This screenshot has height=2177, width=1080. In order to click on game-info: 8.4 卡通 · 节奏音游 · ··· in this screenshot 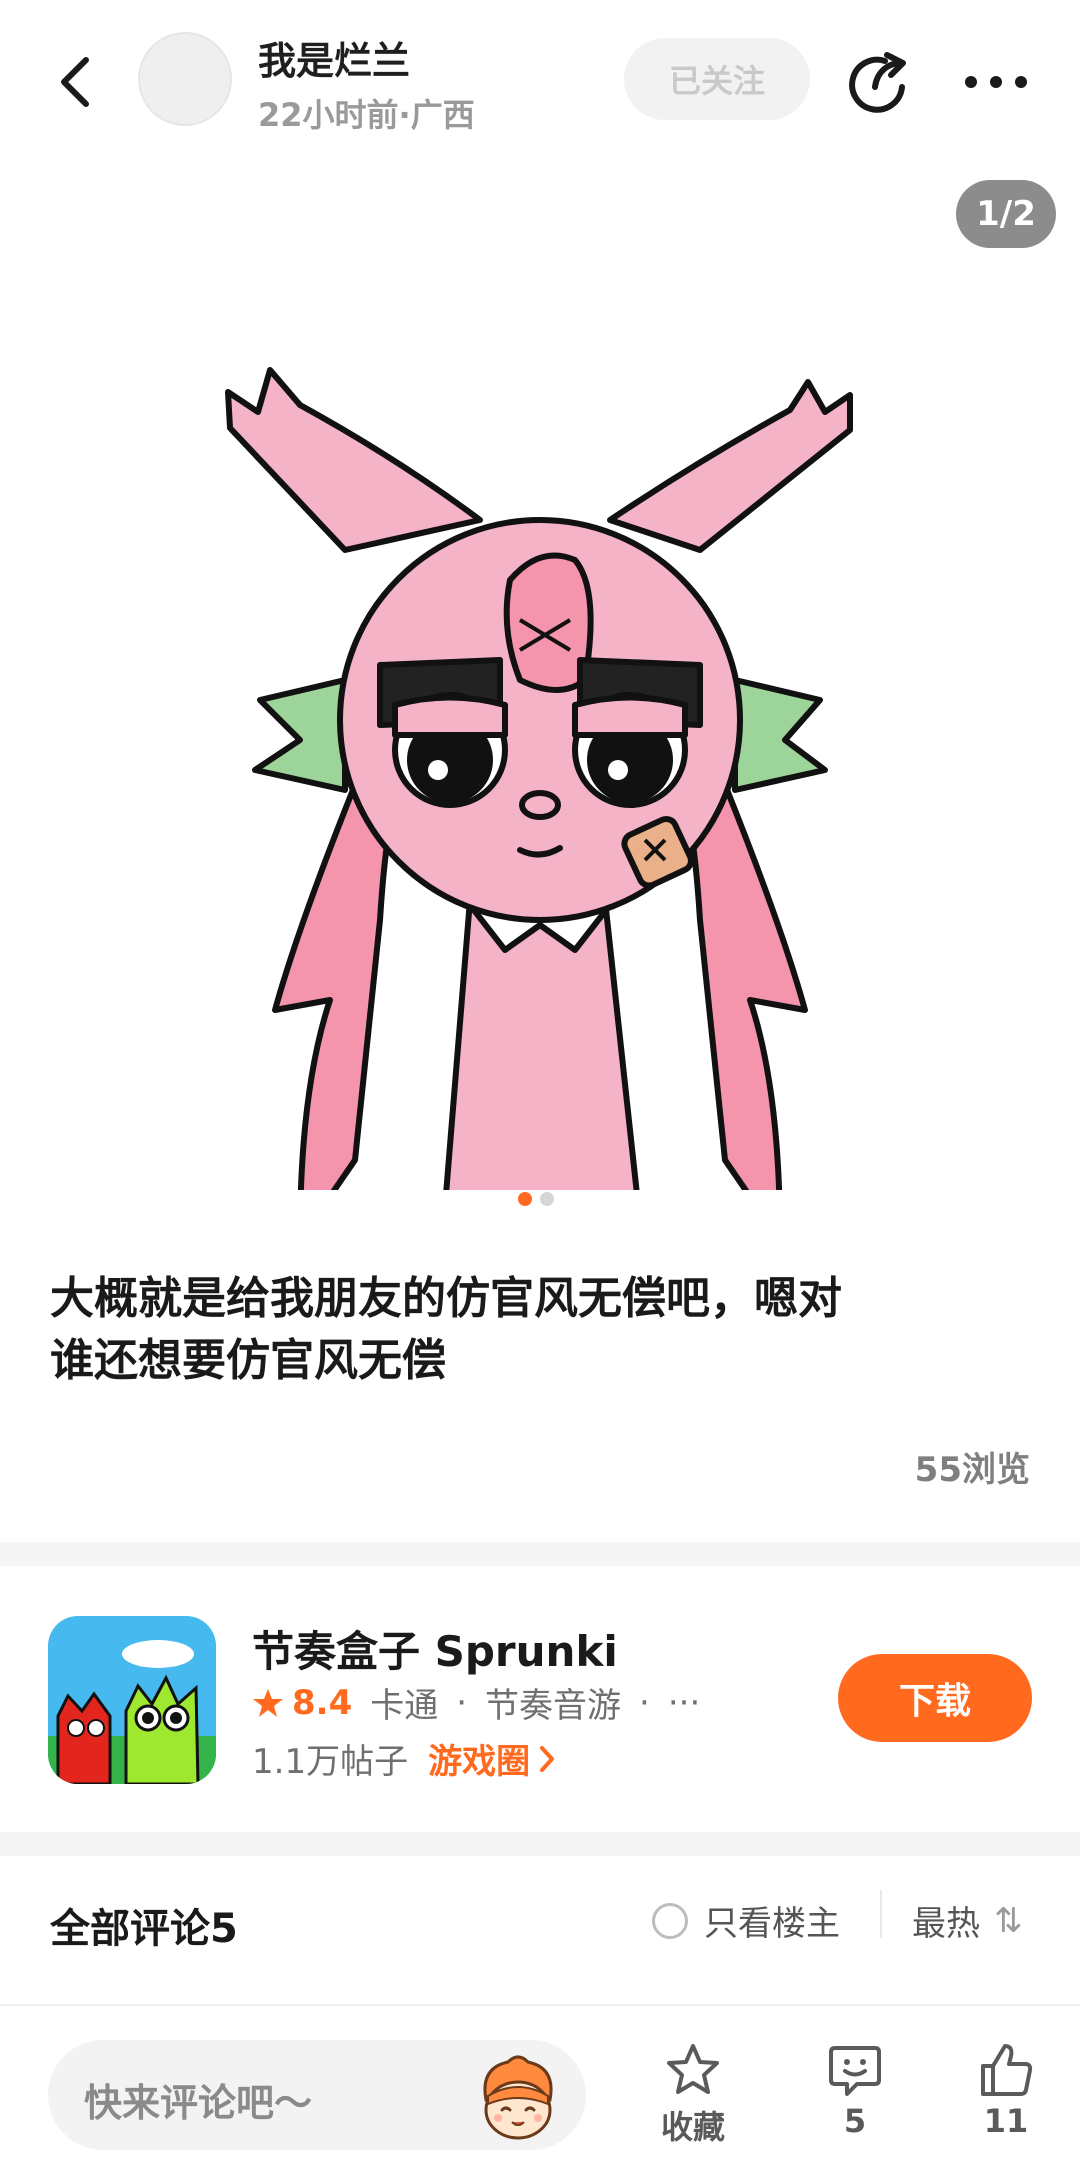, I will do `click(476, 1702)`.